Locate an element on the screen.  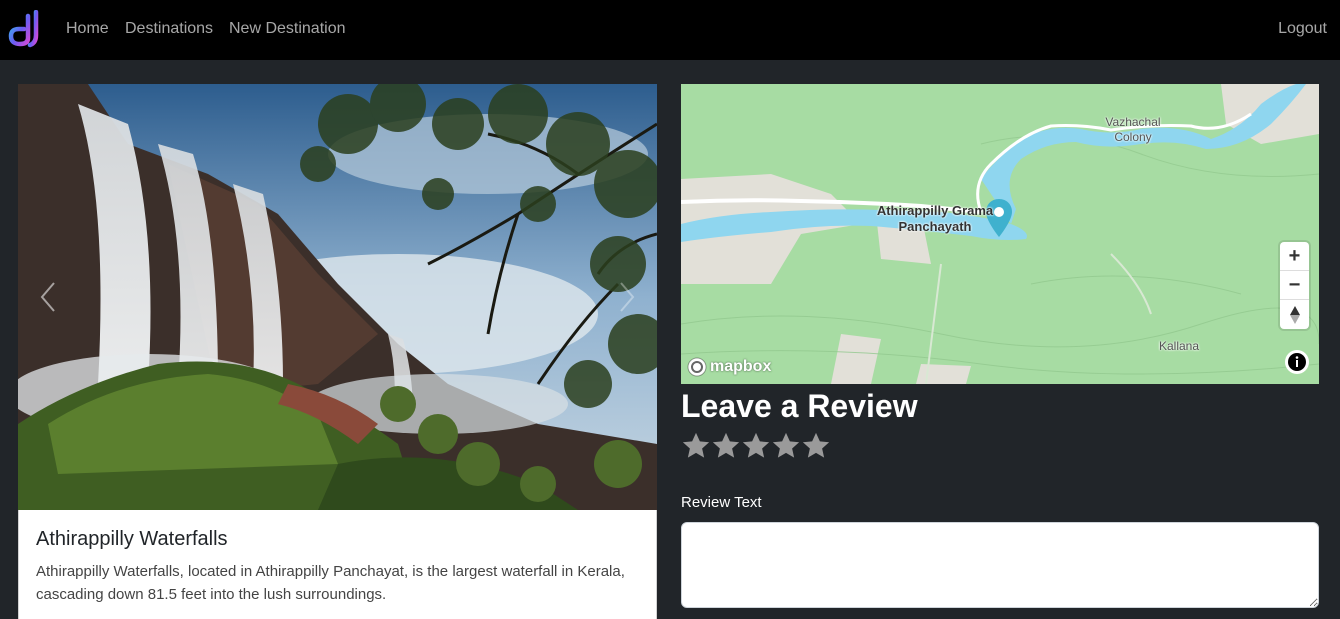
info-icon is located at coordinates (1297, 362).